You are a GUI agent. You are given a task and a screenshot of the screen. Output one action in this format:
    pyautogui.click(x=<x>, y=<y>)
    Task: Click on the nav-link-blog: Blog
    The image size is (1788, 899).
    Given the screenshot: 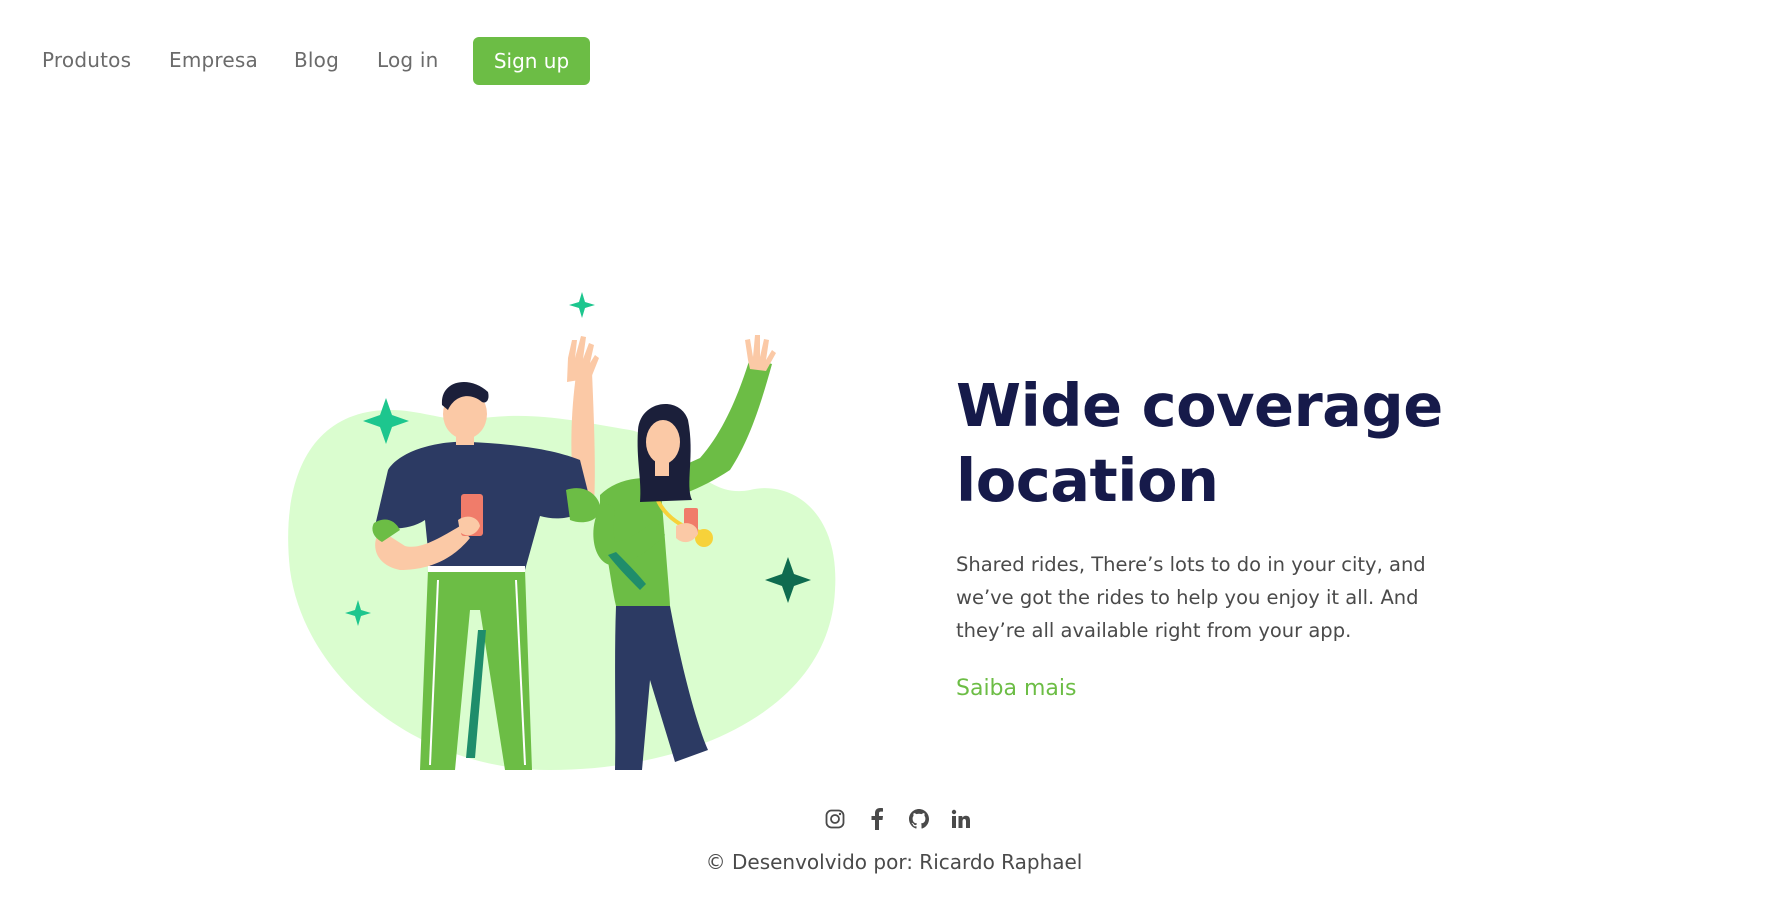 What is the action you would take?
    pyautogui.click(x=316, y=60)
    